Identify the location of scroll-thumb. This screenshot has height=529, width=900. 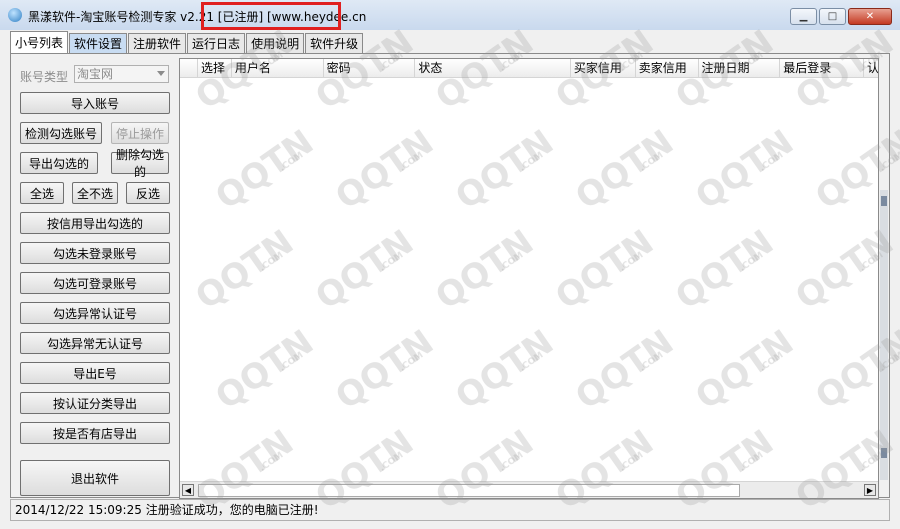
(469, 490).